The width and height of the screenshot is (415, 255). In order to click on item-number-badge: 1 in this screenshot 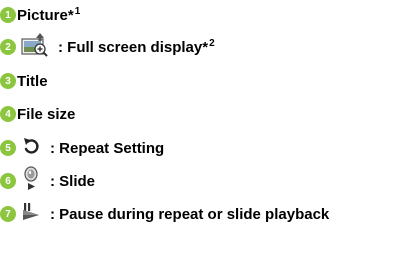, I will do `click(8, 15)`.